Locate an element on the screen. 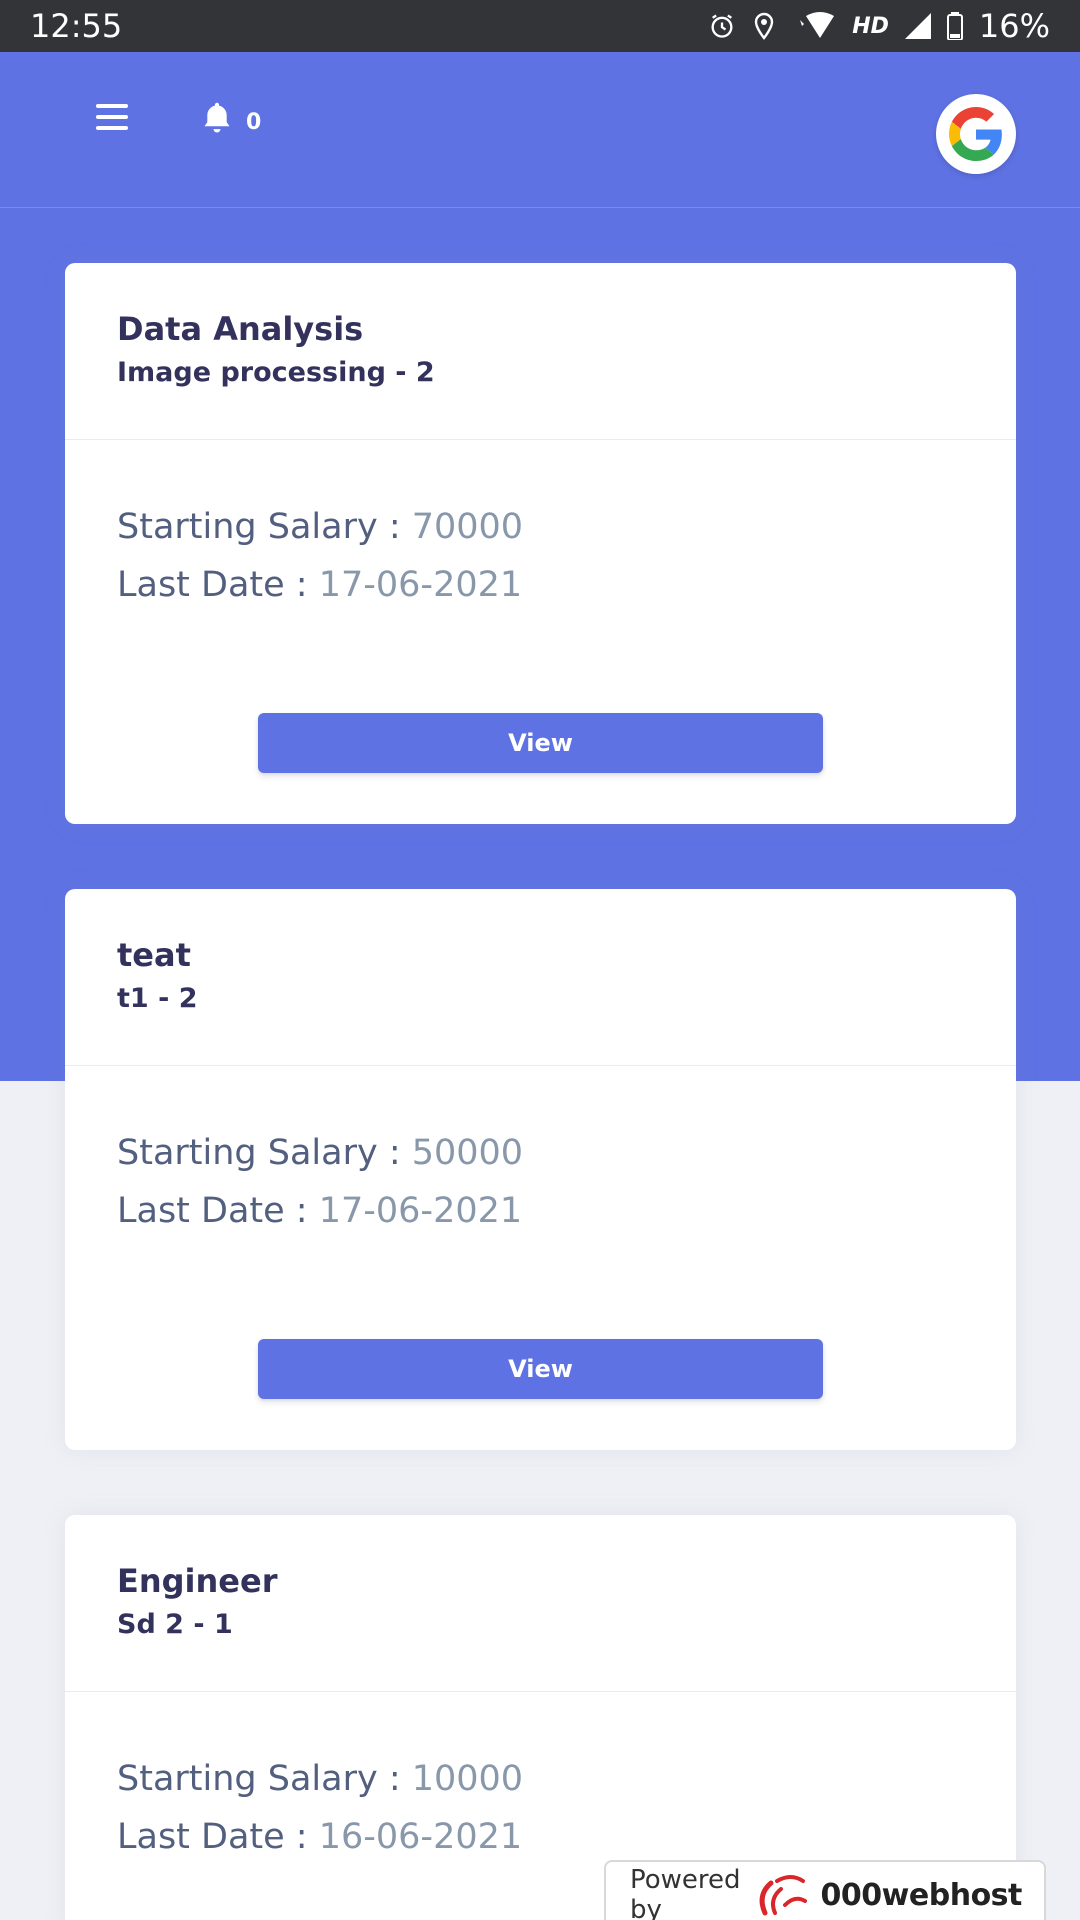  signal-icon is located at coordinates (917, 26).